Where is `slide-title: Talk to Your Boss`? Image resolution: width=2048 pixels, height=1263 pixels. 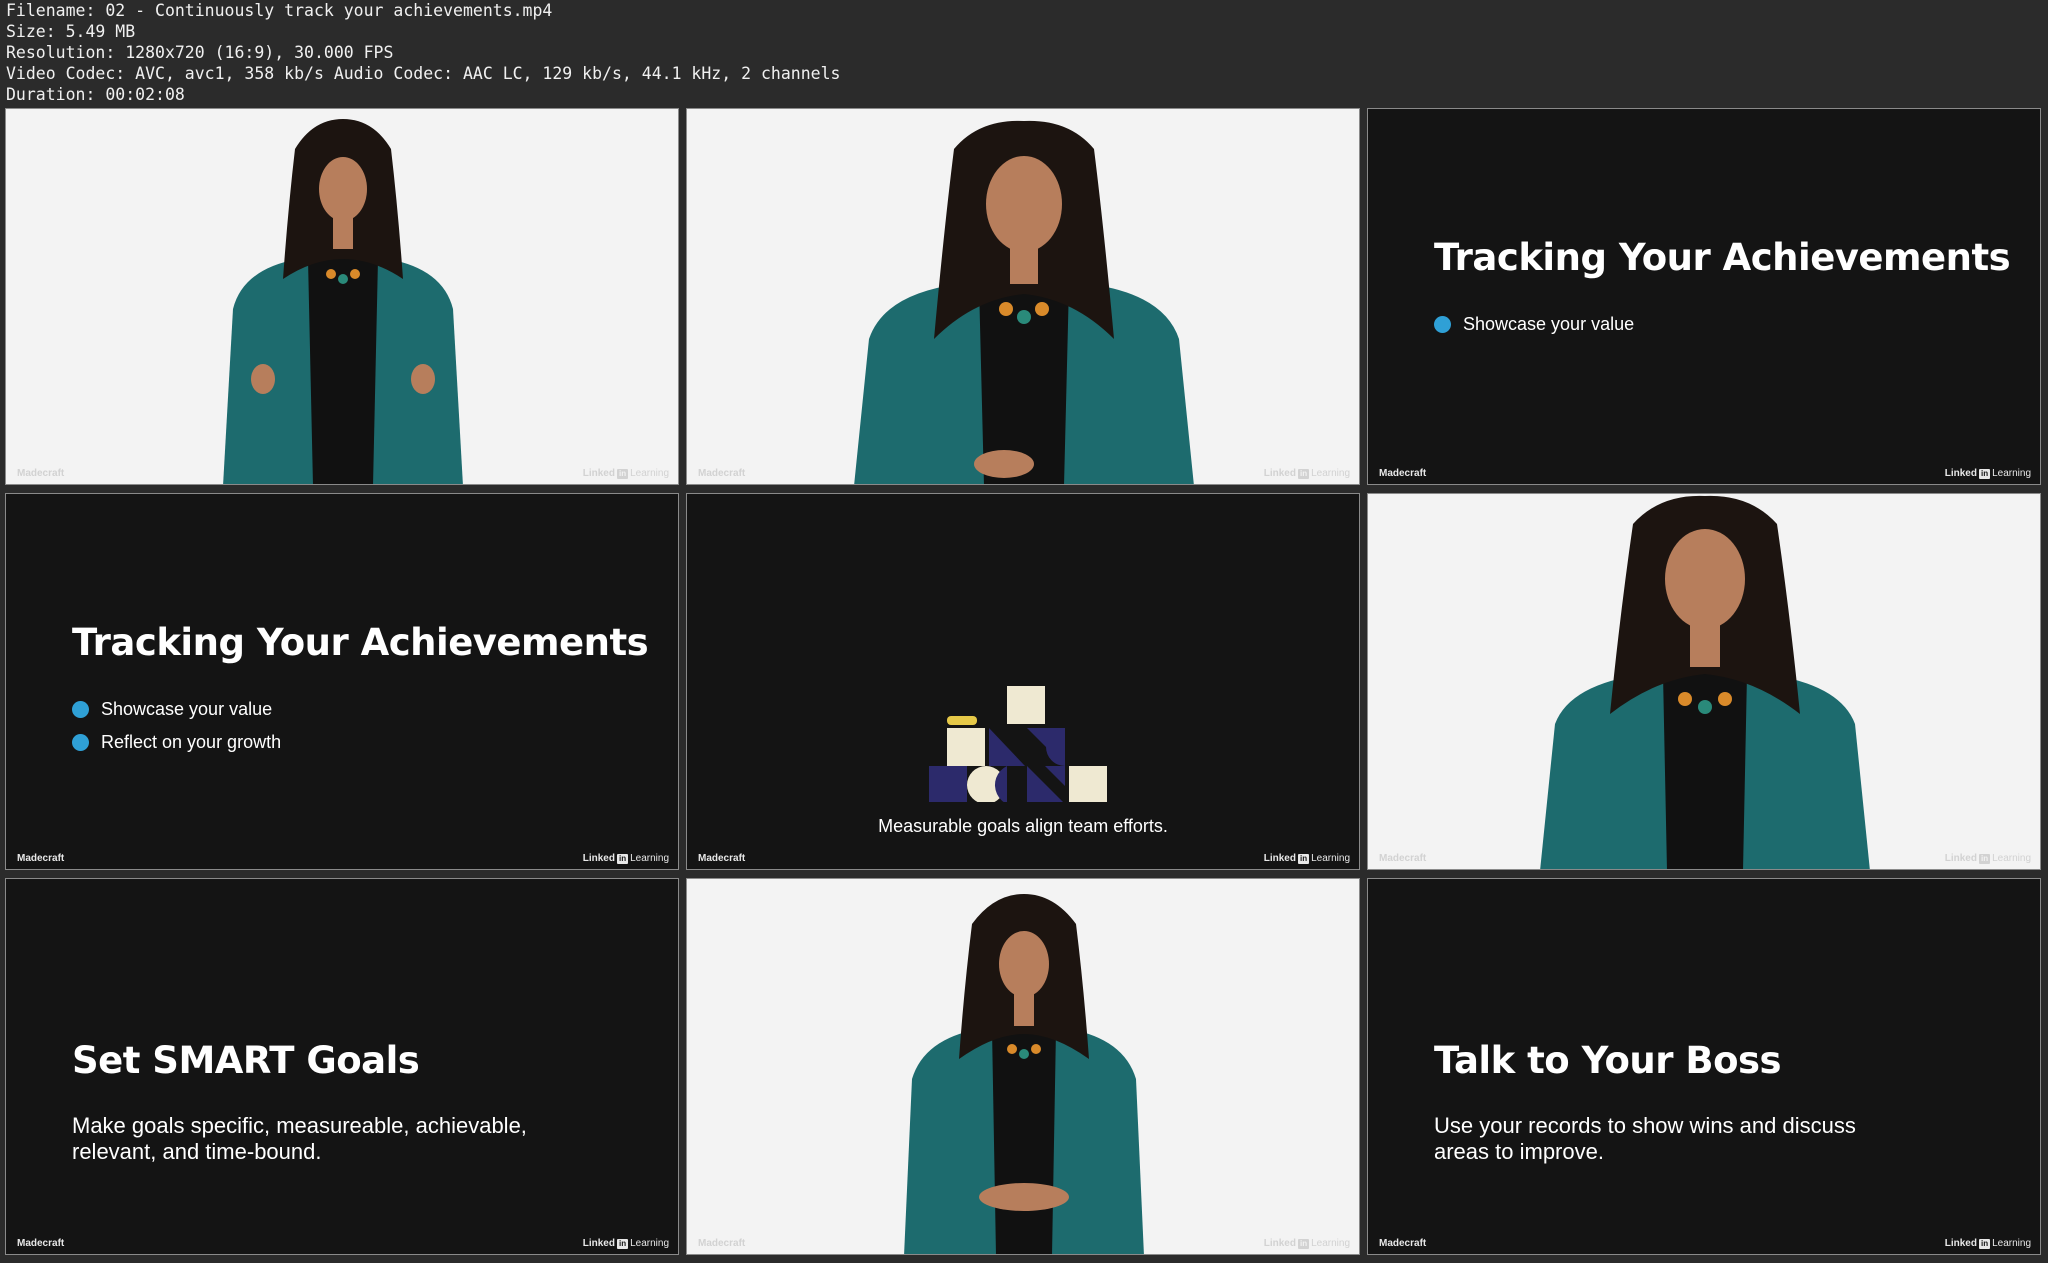
slide-title: Talk to Your Boss is located at coordinates (1608, 1060).